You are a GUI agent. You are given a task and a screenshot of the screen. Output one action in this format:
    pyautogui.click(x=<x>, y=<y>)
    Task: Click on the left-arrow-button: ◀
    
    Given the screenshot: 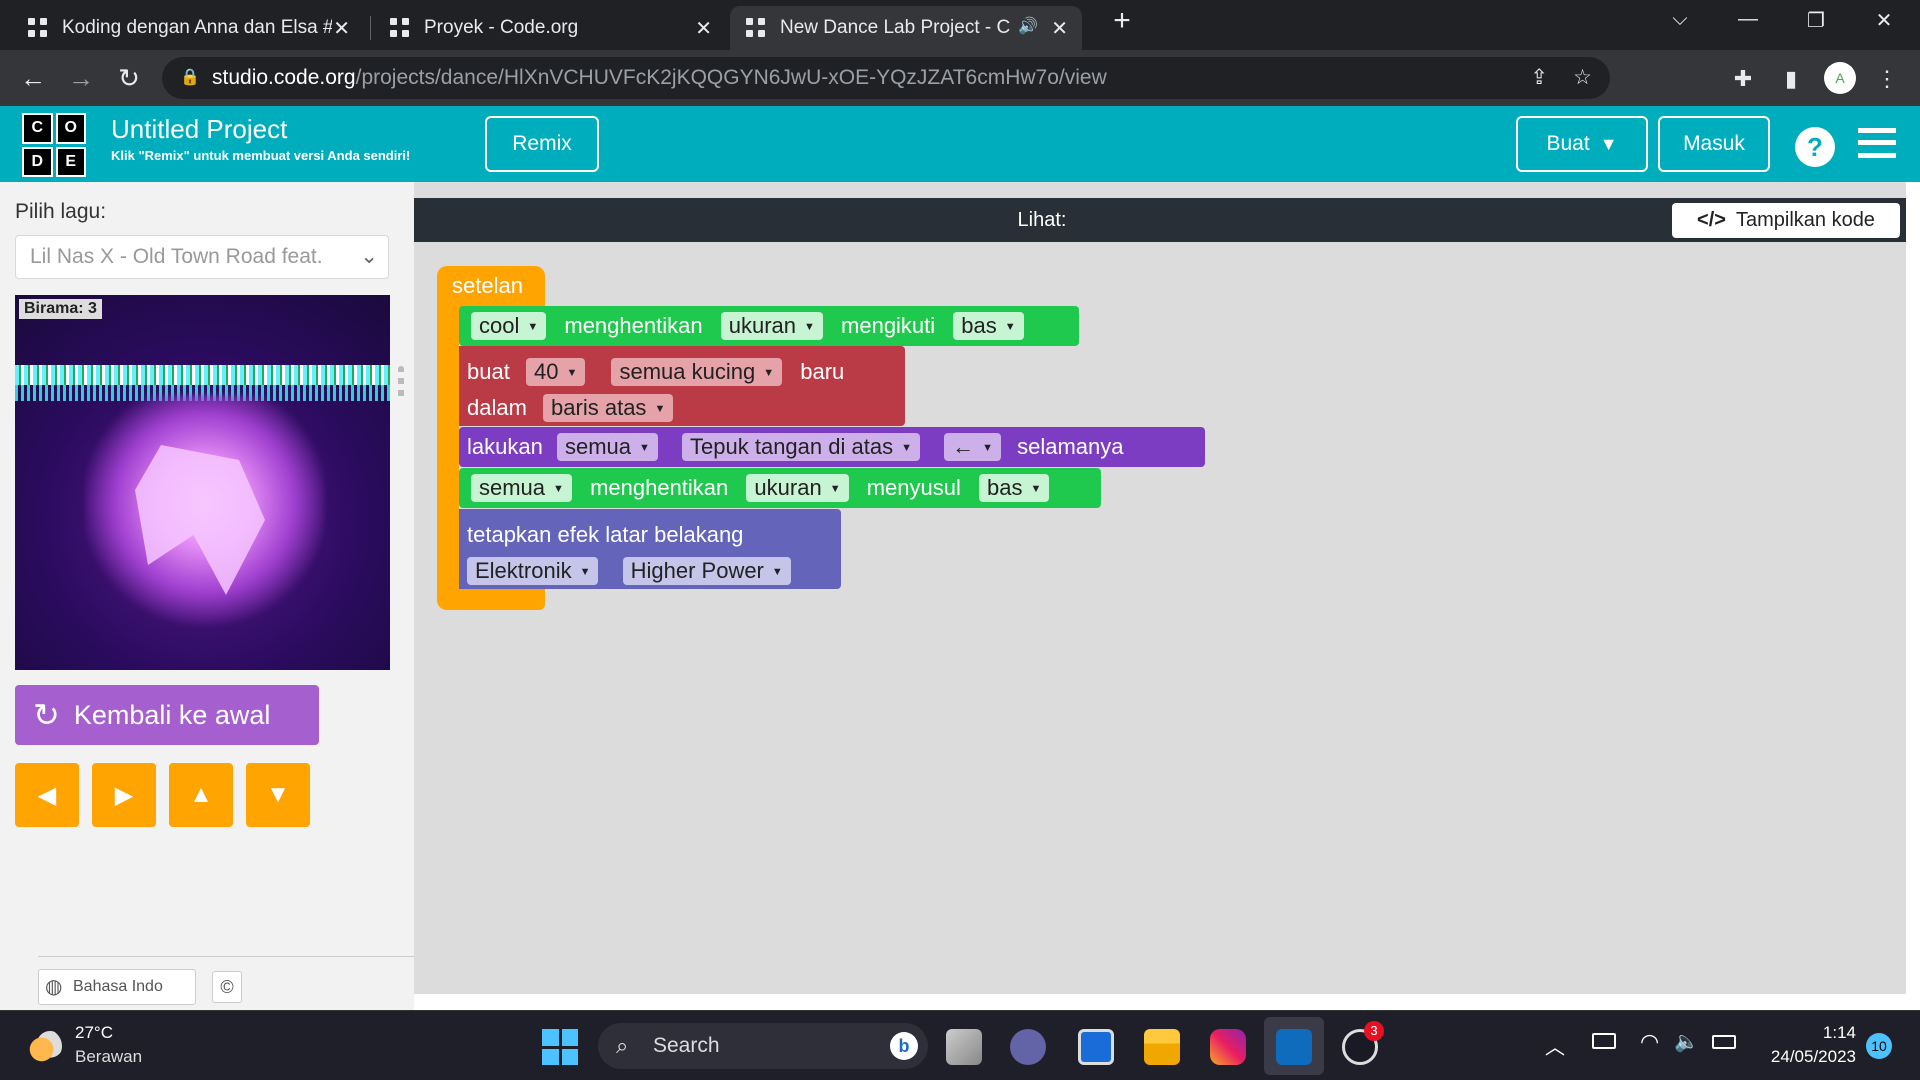 What is the action you would take?
    pyautogui.click(x=47, y=795)
    